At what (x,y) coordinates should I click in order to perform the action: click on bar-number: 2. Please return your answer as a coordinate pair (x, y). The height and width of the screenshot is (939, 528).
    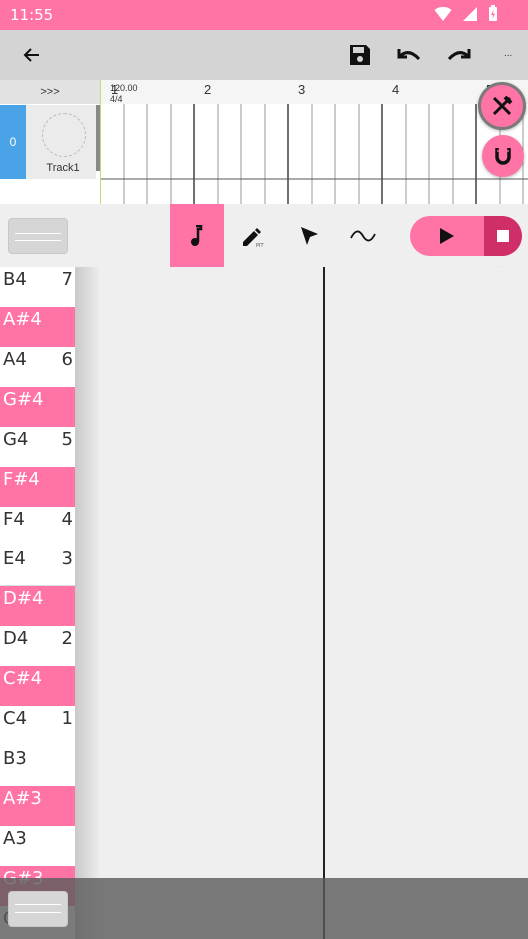
    Looking at the image, I should click on (208, 89).